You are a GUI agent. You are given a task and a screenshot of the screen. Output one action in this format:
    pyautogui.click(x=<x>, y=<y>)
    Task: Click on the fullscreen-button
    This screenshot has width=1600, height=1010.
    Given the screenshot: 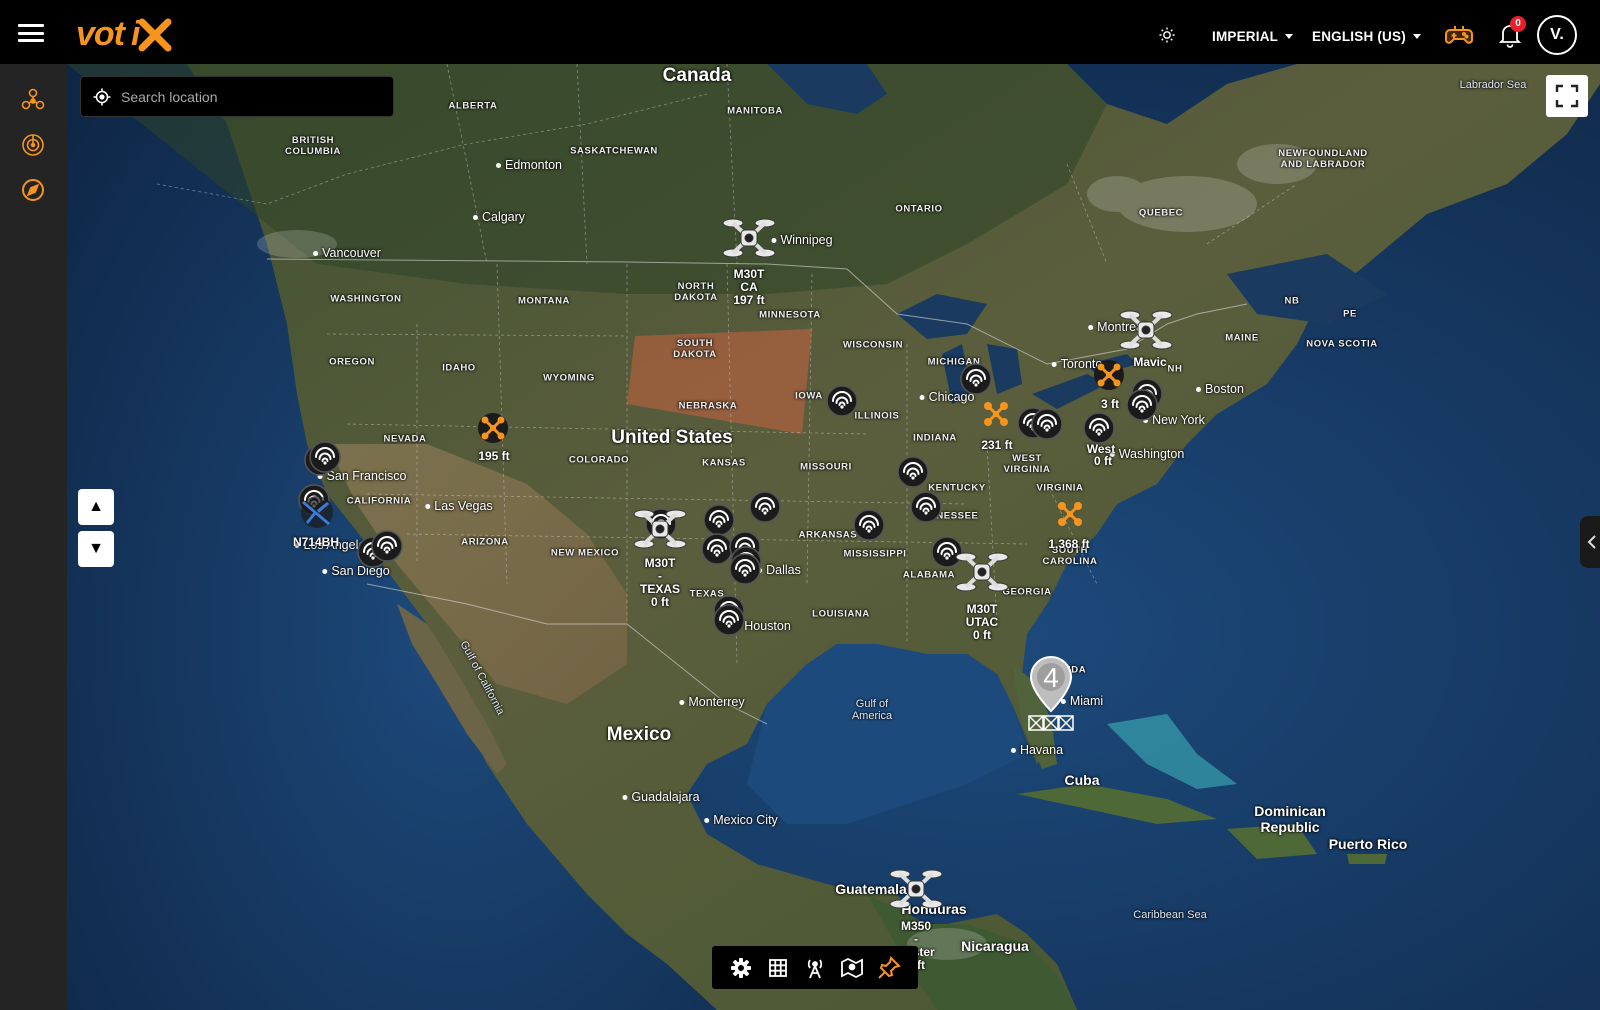 What is the action you would take?
    pyautogui.click(x=1567, y=96)
    